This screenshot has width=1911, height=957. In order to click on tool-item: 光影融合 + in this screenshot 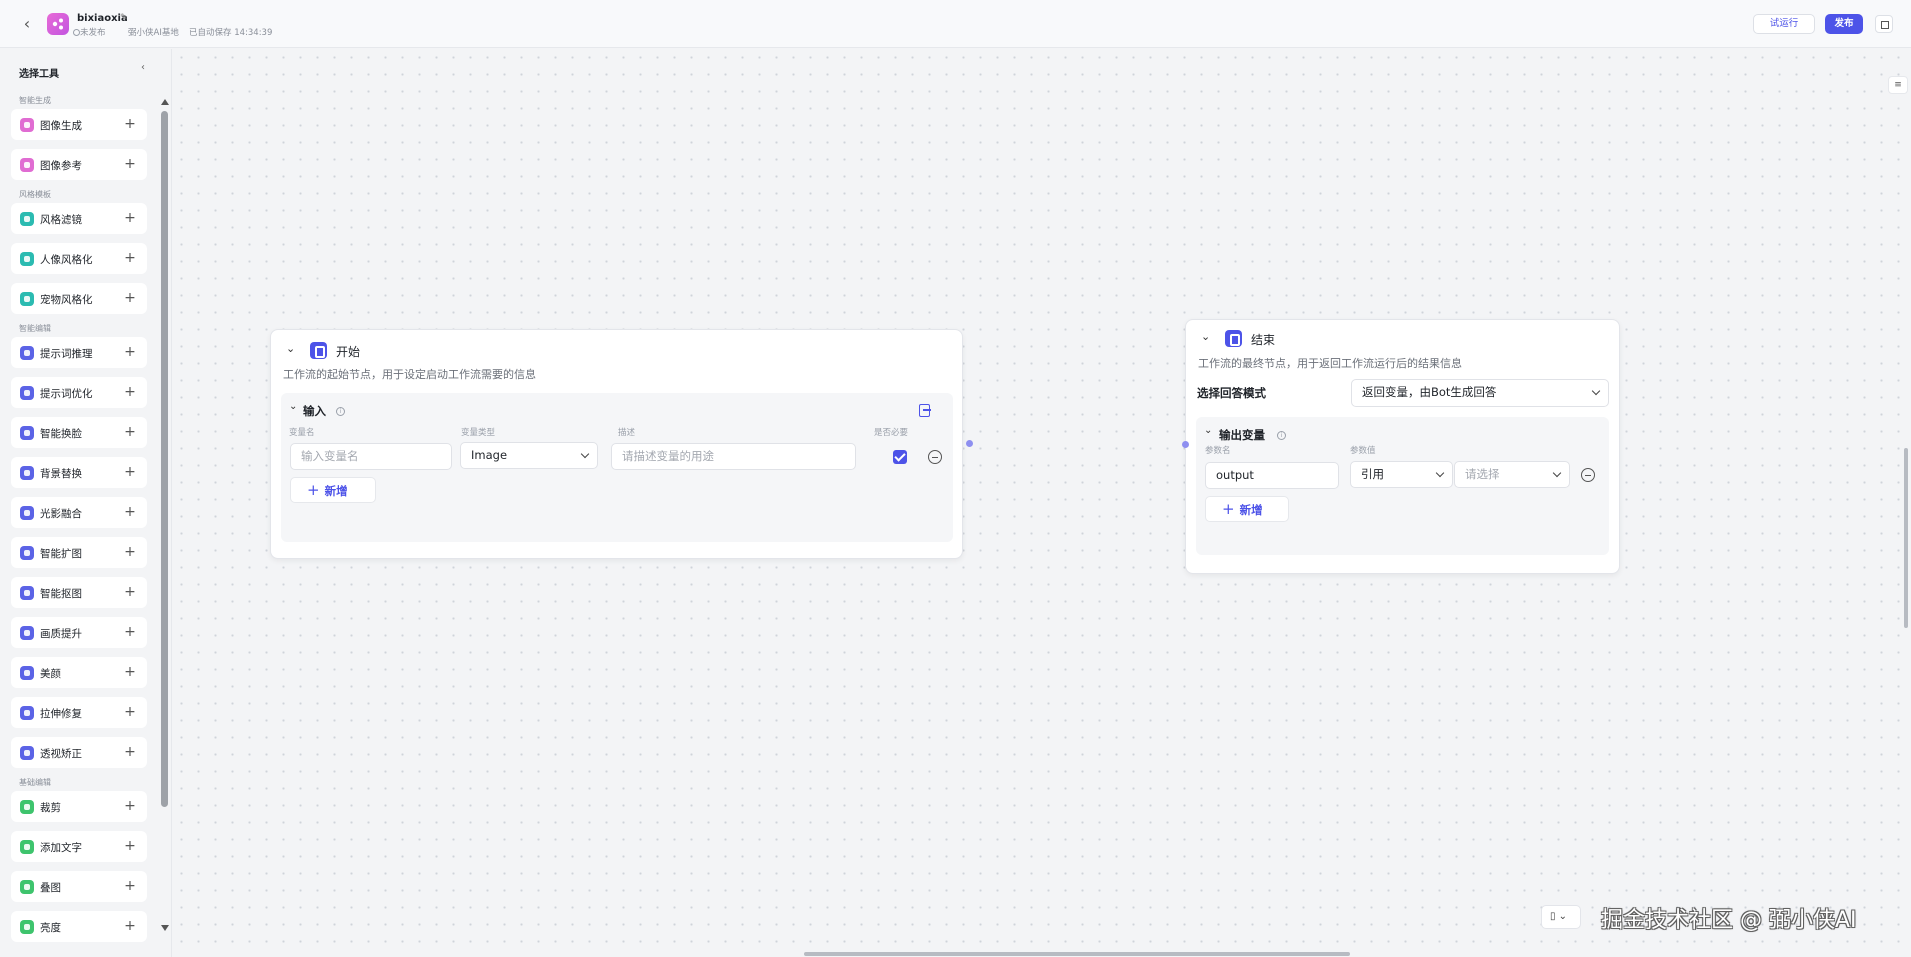, I will do `click(79, 512)`.